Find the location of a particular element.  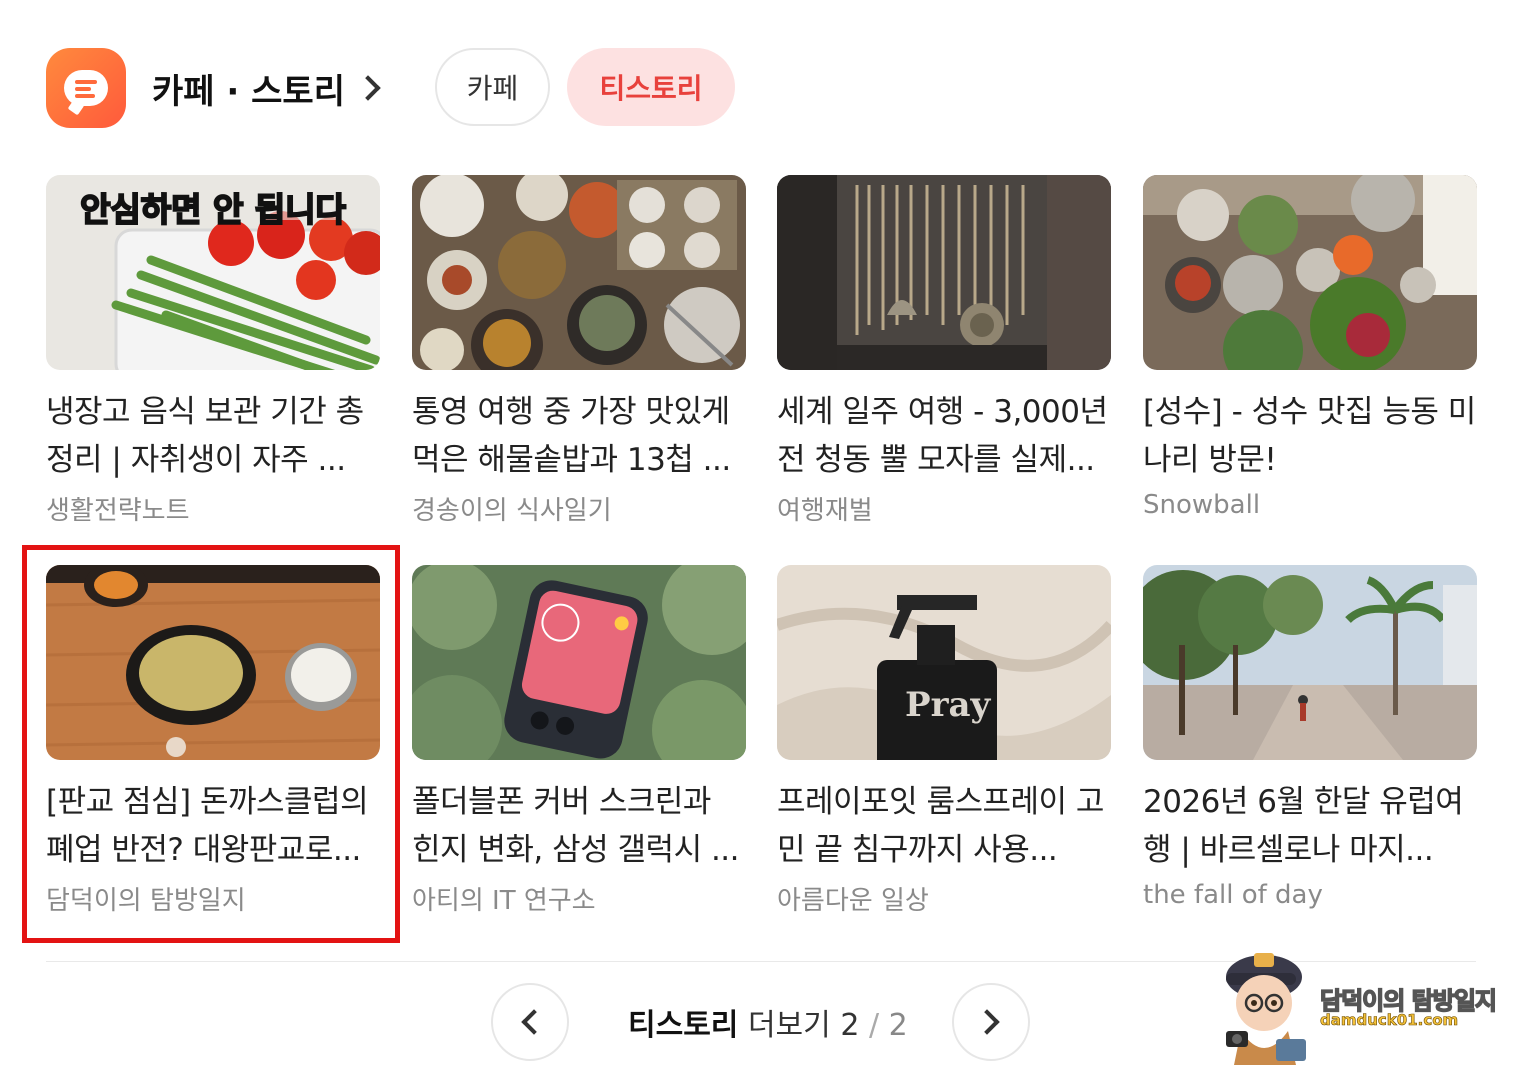

next-page-button is located at coordinates (991, 1022).